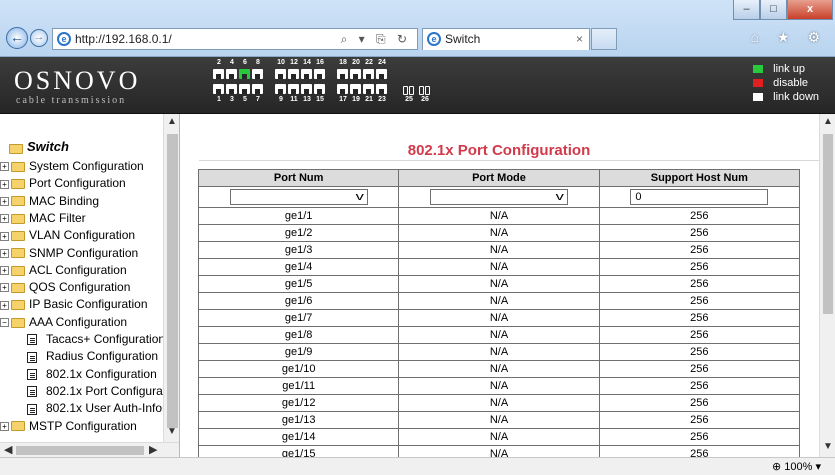 The height and width of the screenshot is (475, 835). What do you see at coordinates (92, 356) in the screenshot?
I see `sidebar-item: Radius Configuration` at bounding box center [92, 356].